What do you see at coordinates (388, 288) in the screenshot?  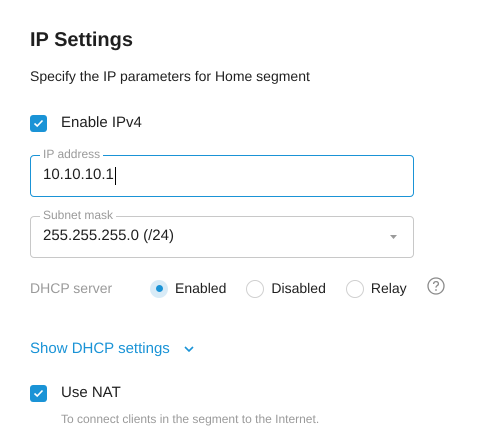 I see `radio-label: Relay` at bounding box center [388, 288].